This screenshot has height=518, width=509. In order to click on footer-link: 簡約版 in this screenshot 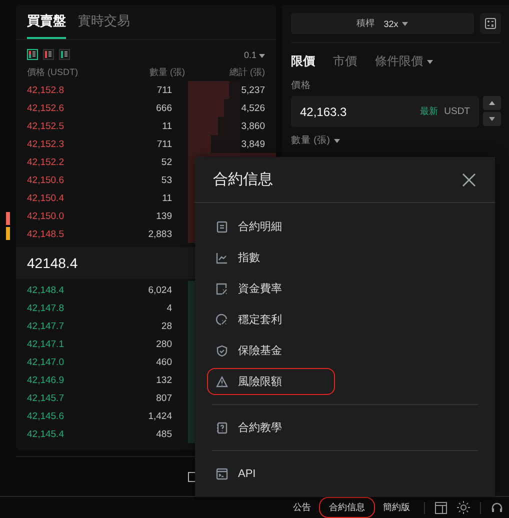, I will do `click(396, 507)`.